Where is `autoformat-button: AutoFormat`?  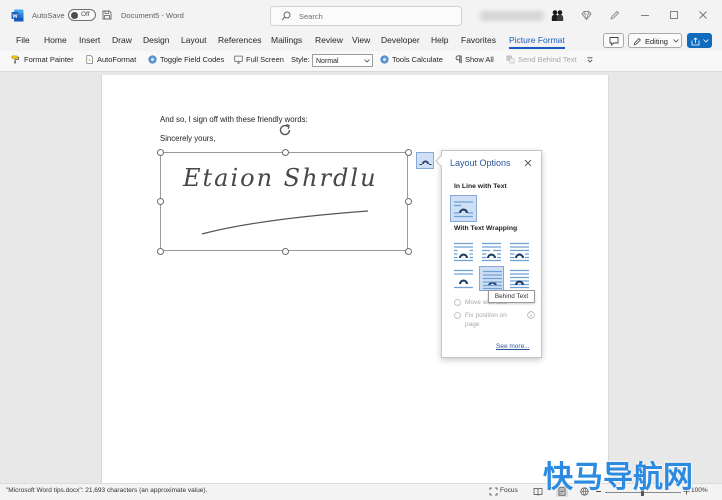
autoformat-button: AutoFormat is located at coordinates (116, 60).